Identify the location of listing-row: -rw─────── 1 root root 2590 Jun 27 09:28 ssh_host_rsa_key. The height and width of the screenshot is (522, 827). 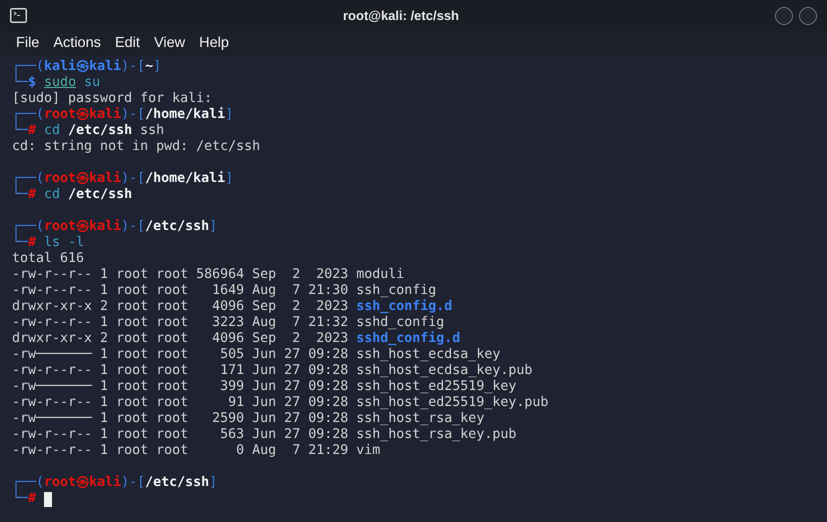
(248, 419).